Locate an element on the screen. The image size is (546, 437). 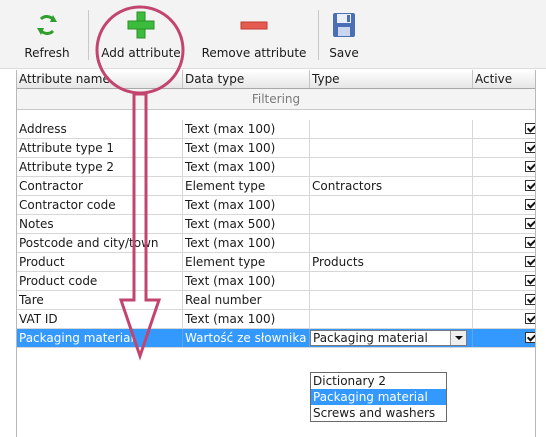
table-row: Postcode and city/town Text (max 100) is located at coordinates (276, 243).